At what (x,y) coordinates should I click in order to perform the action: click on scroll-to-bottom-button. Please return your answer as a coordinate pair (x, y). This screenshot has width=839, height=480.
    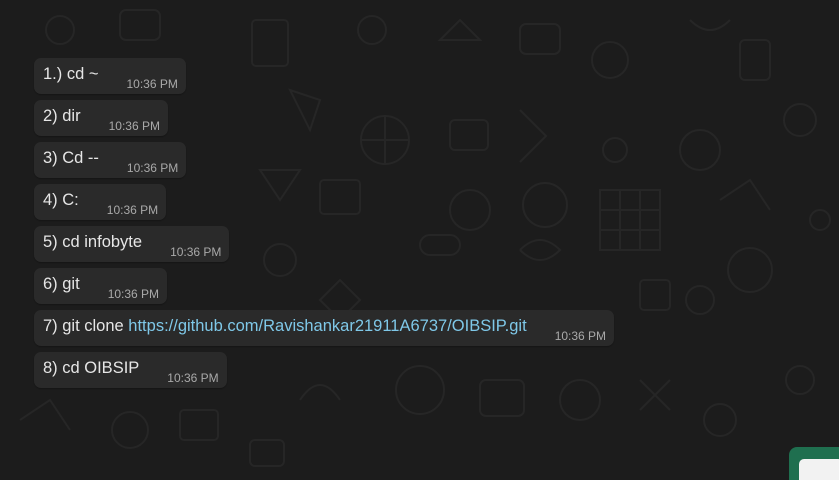
    Looking at the image, I should click on (814, 463).